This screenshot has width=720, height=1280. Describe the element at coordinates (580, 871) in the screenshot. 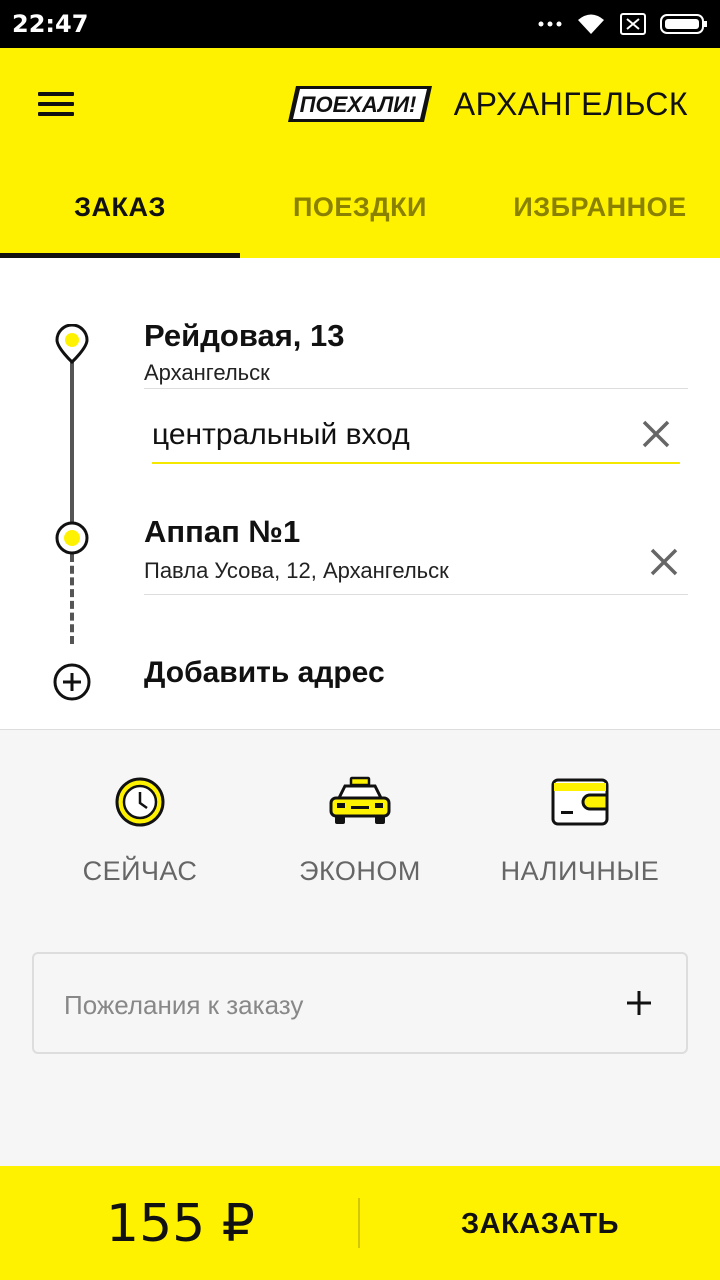

I see `payment-option-label: НАЛИЧНЫЕ` at that location.